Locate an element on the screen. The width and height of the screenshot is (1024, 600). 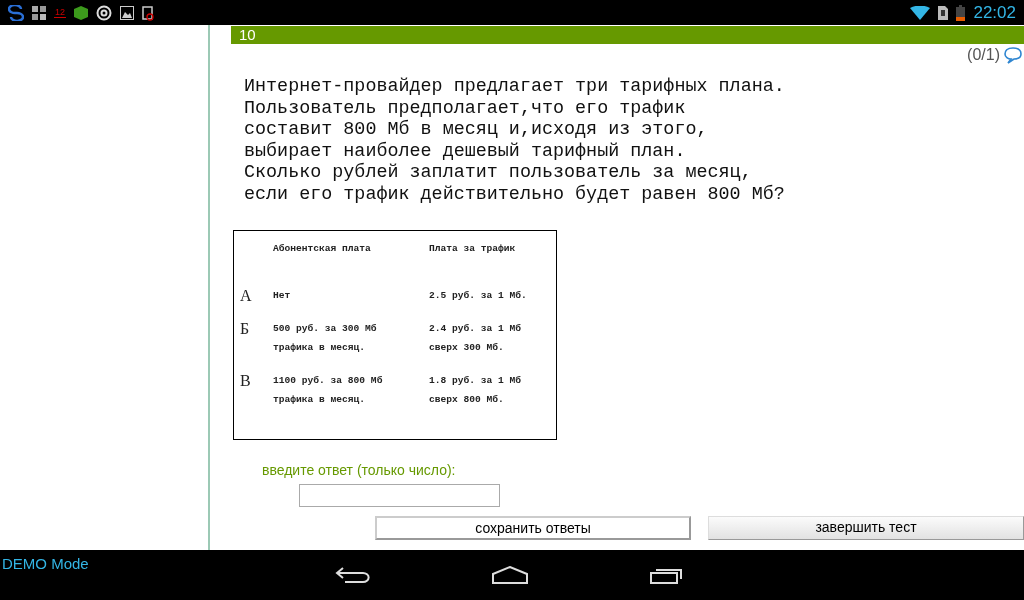
table-cell-text: 1100 руб. за 800 Мб трафика в месяц. is located at coordinates (328, 390).